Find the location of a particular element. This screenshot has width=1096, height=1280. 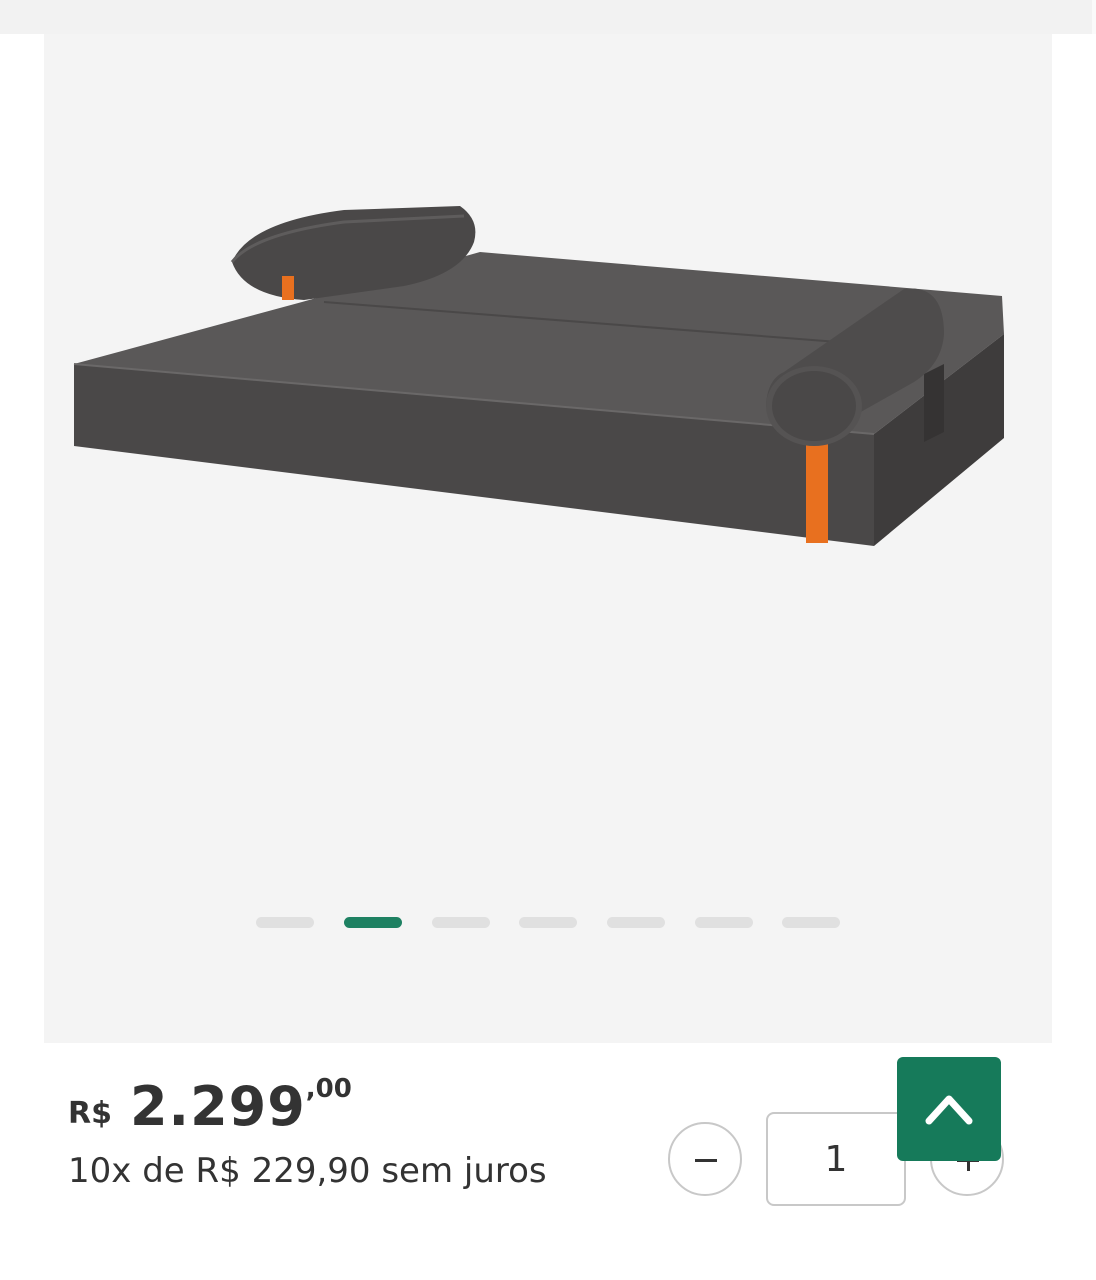

installments-text: 10x de R$ 229,90 sem juros is located at coordinates (307, 1171).